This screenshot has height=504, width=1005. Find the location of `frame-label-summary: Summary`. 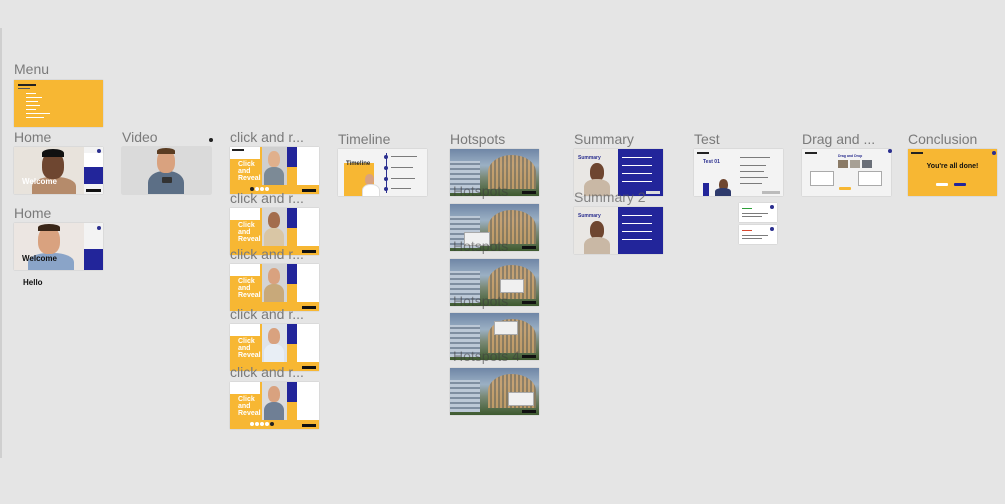

frame-label-summary: Summary is located at coordinates (604, 139).